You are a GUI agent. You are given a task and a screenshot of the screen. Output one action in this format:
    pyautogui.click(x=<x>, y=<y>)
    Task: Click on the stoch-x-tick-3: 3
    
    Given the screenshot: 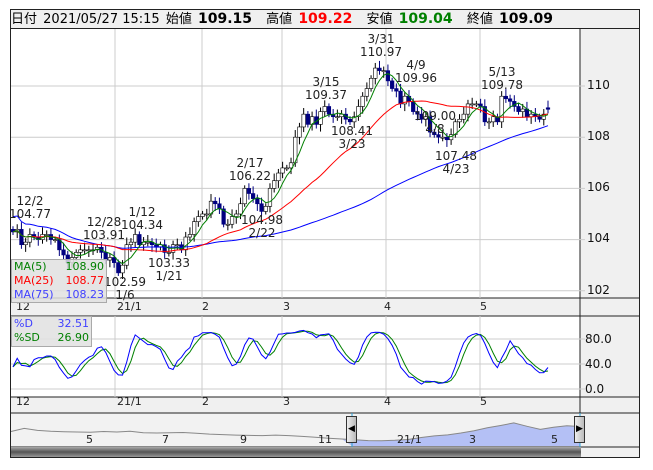 What is the action you would take?
    pyautogui.click(x=286, y=401)
    